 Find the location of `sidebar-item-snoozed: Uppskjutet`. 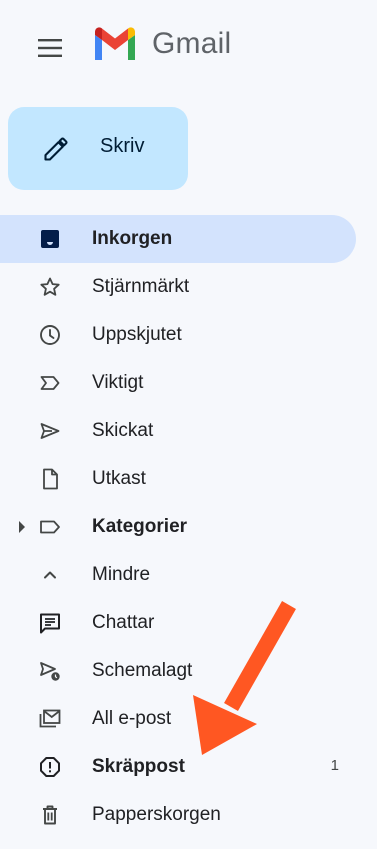

sidebar-item-snoozed: Uppskjutet is located at coordinates (178, 335).